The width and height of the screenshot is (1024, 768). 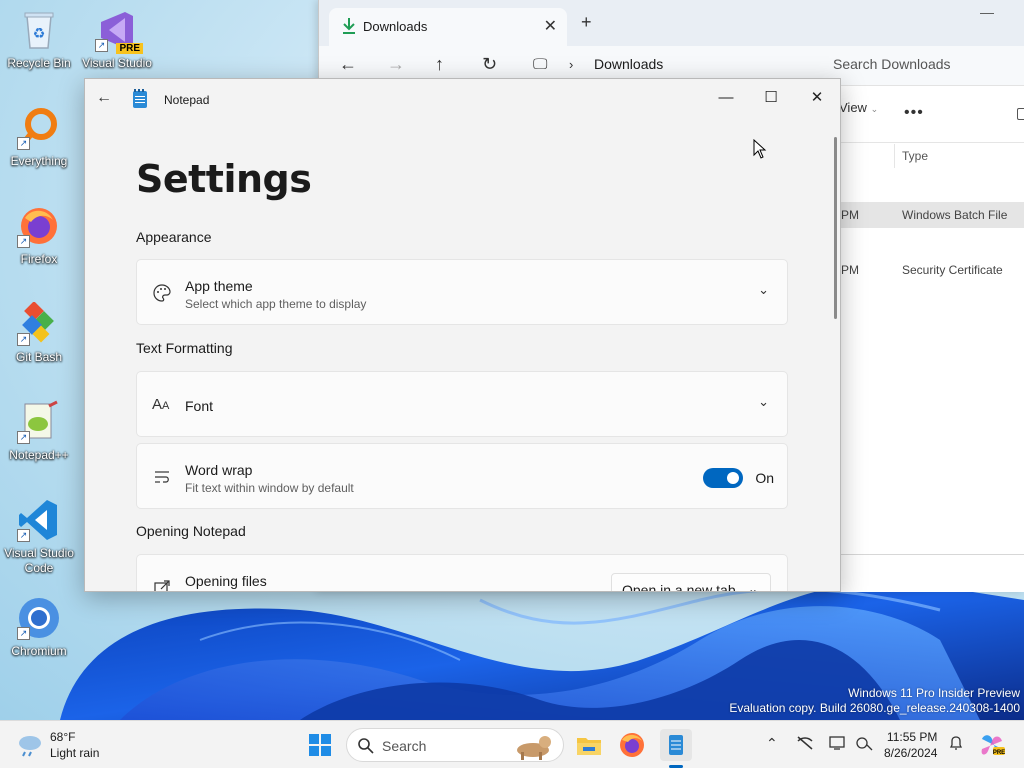 I want to click on font-setting: AA Font ⌄, so click(x=462, y=404).